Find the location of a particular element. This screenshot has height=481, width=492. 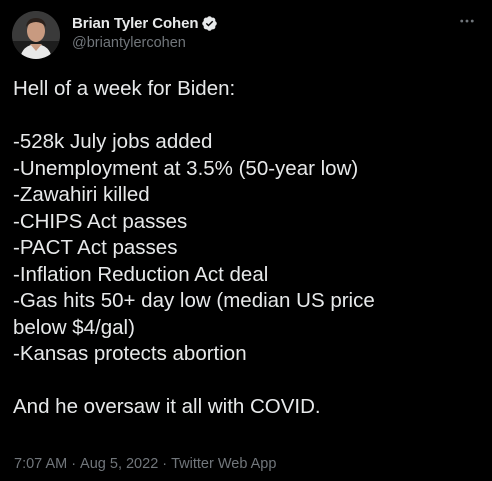

tweet-meta: 7:07 AM · Aug 5, 2022 · Twitter Web App is located at coordinates (145, 464).